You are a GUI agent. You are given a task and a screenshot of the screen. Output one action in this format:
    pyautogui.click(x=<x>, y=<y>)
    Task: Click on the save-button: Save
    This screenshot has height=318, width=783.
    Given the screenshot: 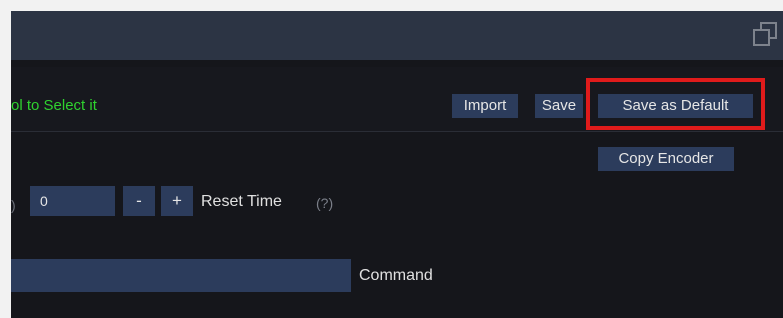 What is the action you would take?
    pyautogui.click(x=559, y=106)
    